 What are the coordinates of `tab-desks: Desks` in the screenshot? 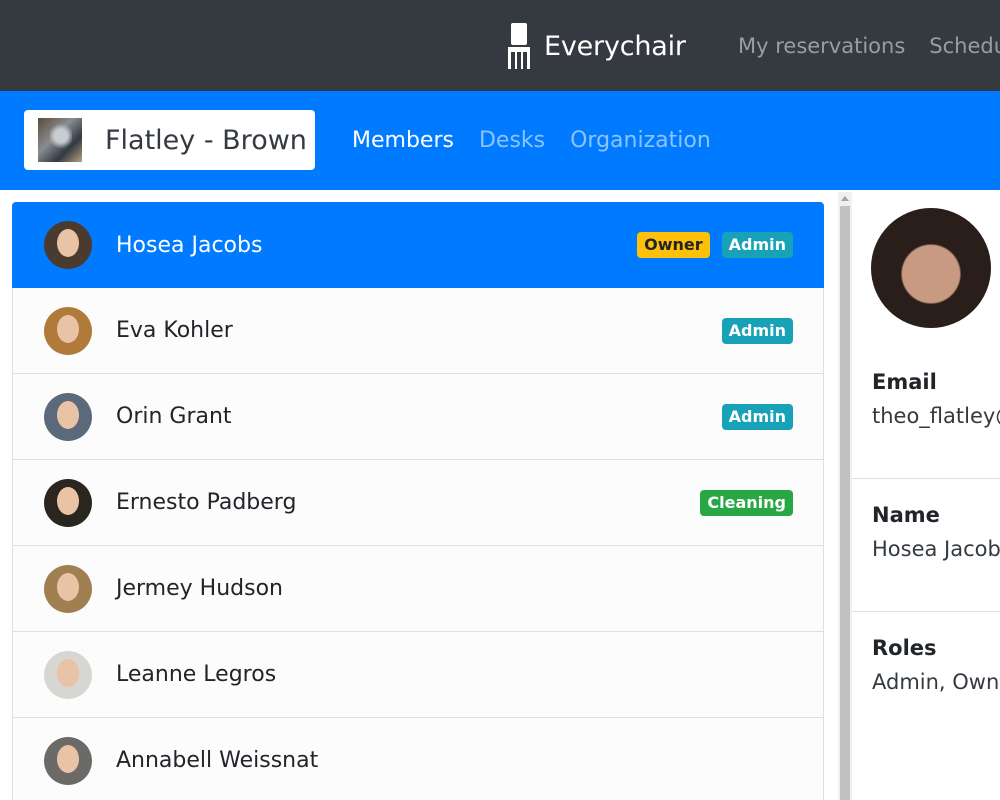 It's located at (512, 140).